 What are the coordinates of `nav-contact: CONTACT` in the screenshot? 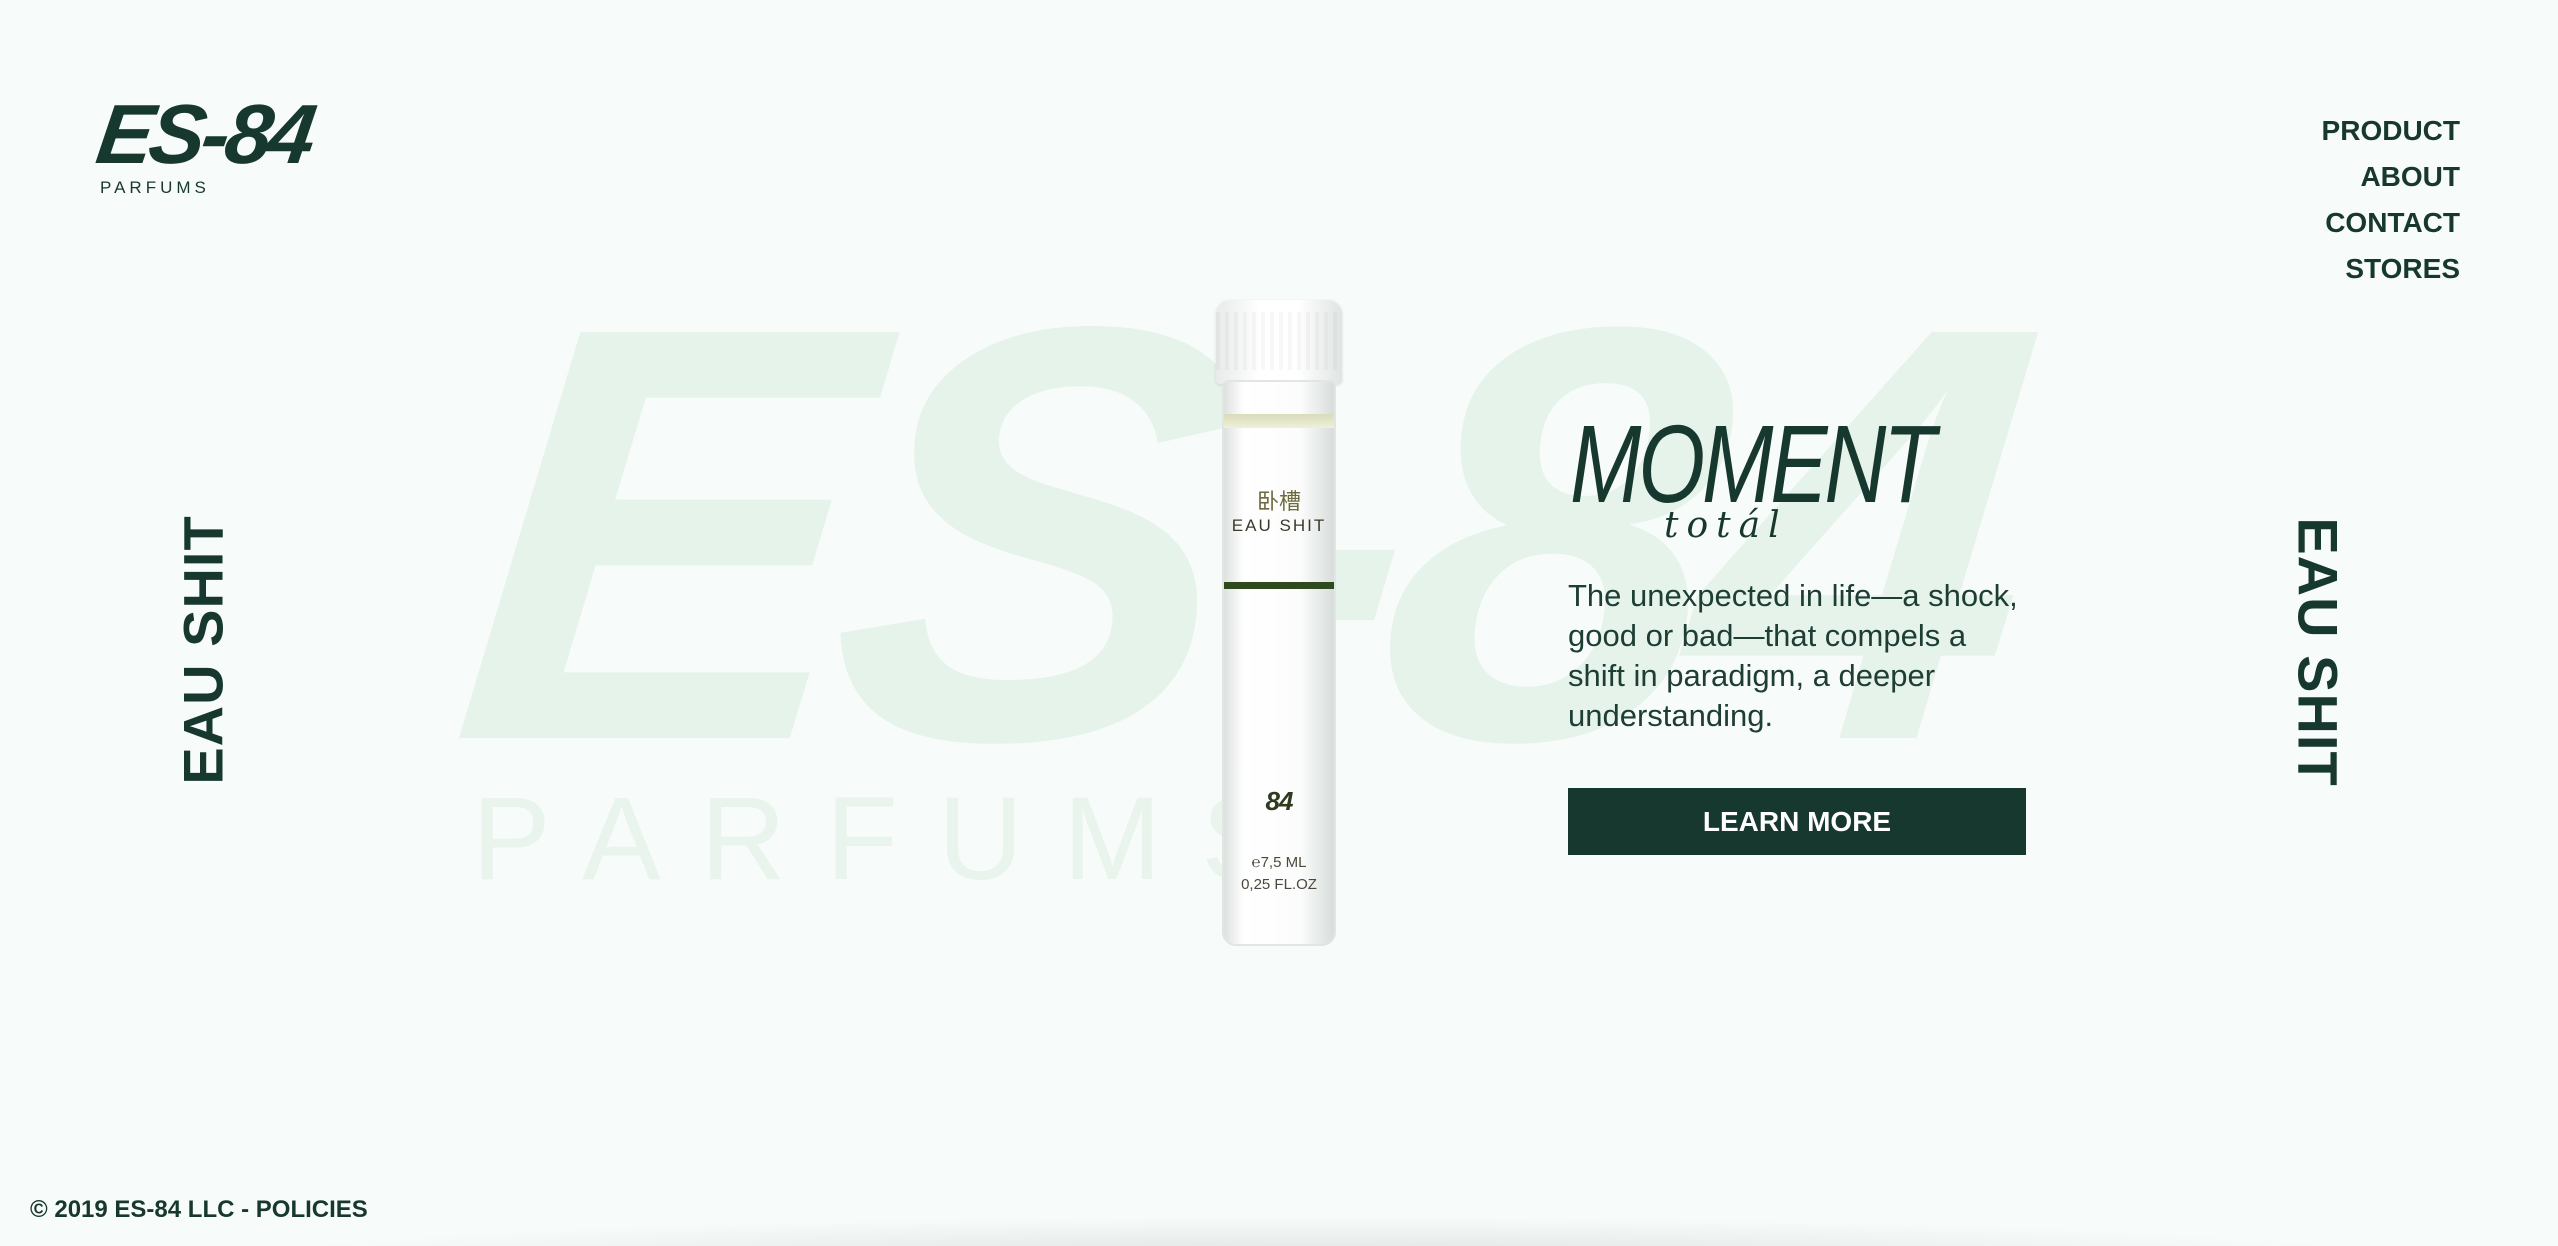 It's located at (2392, 223).